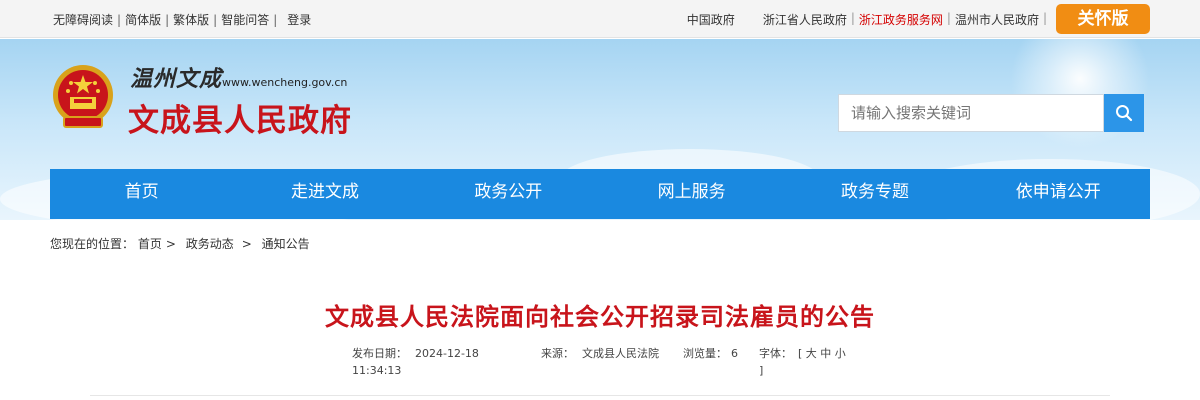 This screenshot has width=1200, height=400. What do you see at coordinates (191, 20) in the screenshot?
I see `traditional-link: 繁体版` at bounding box center [191, 20].